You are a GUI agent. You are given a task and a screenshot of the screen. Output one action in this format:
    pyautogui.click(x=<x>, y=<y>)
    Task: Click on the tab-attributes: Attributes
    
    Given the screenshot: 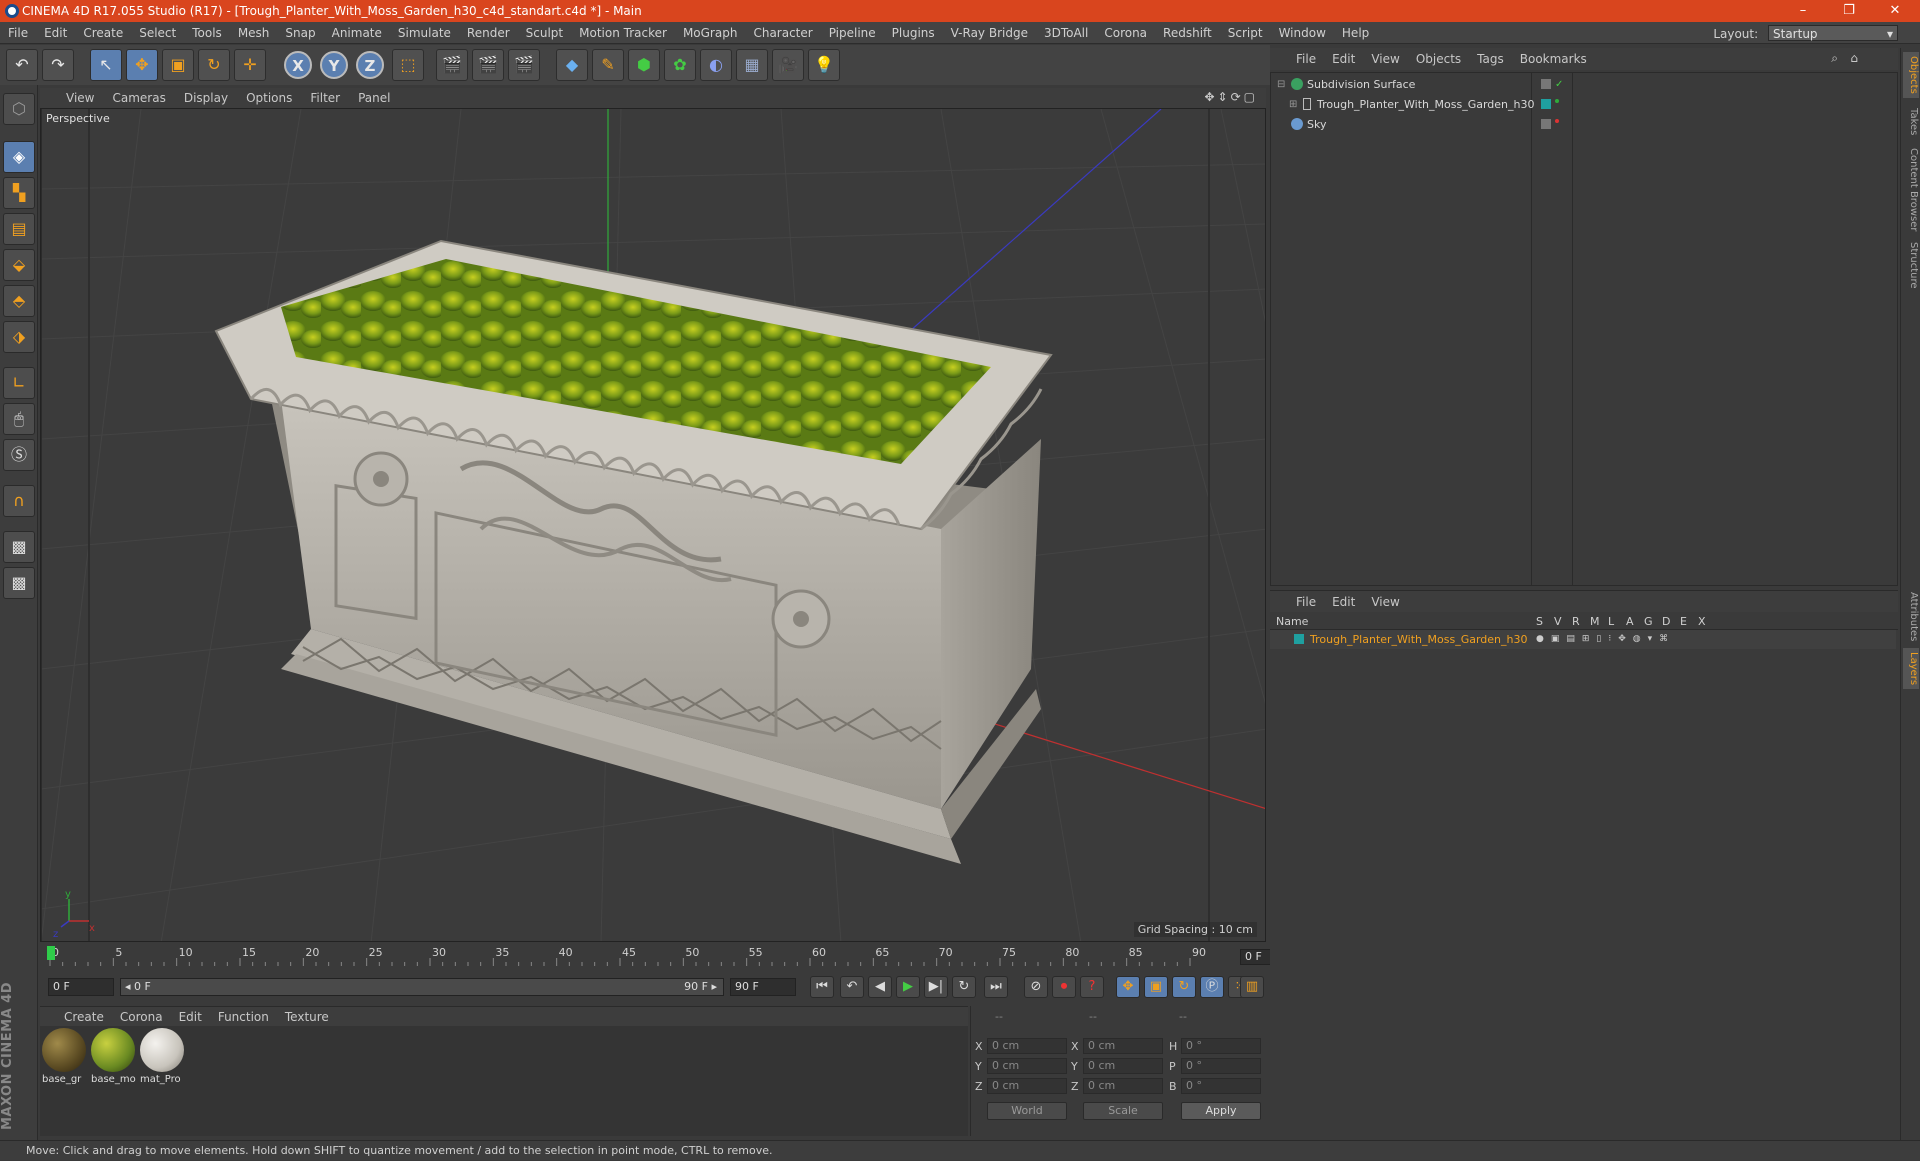 What is the action you would take?
    pyautogui.click(x=1911, y=616)
    